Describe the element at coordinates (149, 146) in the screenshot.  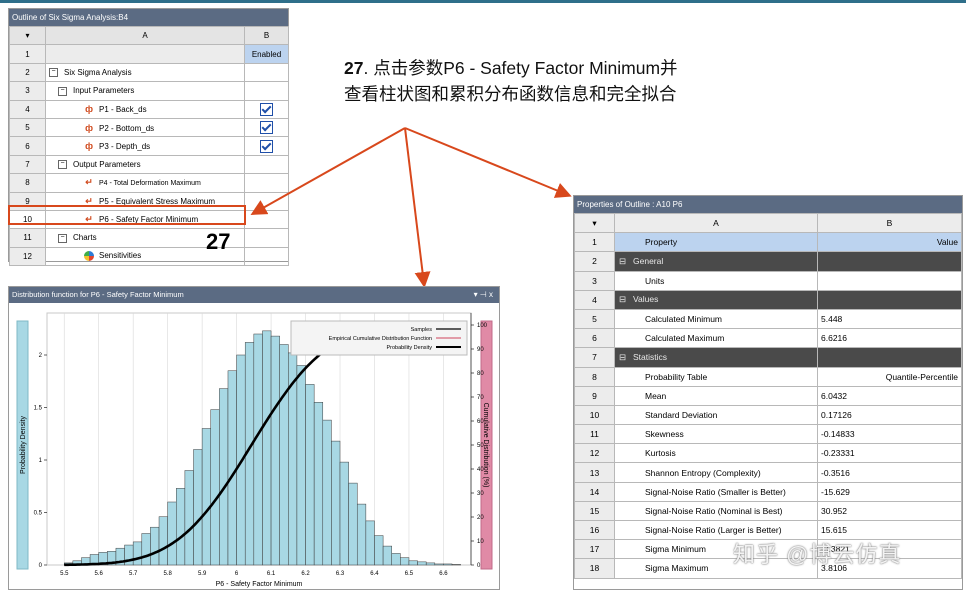
I see `outline-row-6: 6 ф P3 - Depth_ds` at that location.